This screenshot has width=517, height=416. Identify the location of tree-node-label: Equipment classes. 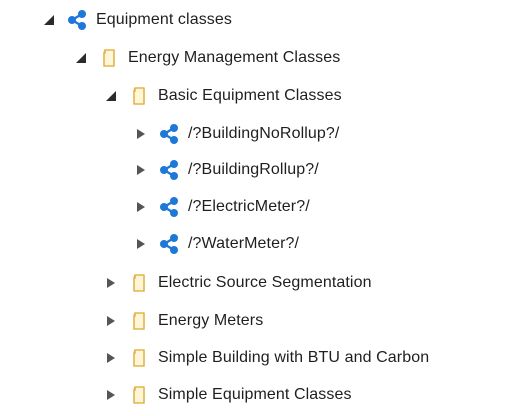
(164, 19).